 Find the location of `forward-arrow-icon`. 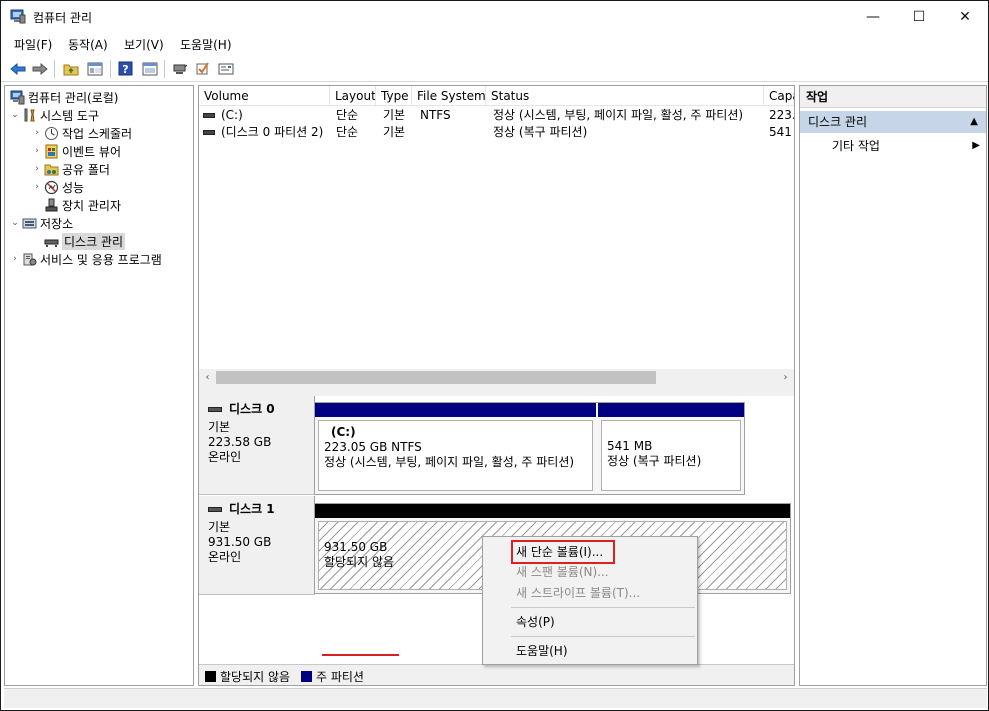

forward-arrow-icon is located at coordinates (39, 68).